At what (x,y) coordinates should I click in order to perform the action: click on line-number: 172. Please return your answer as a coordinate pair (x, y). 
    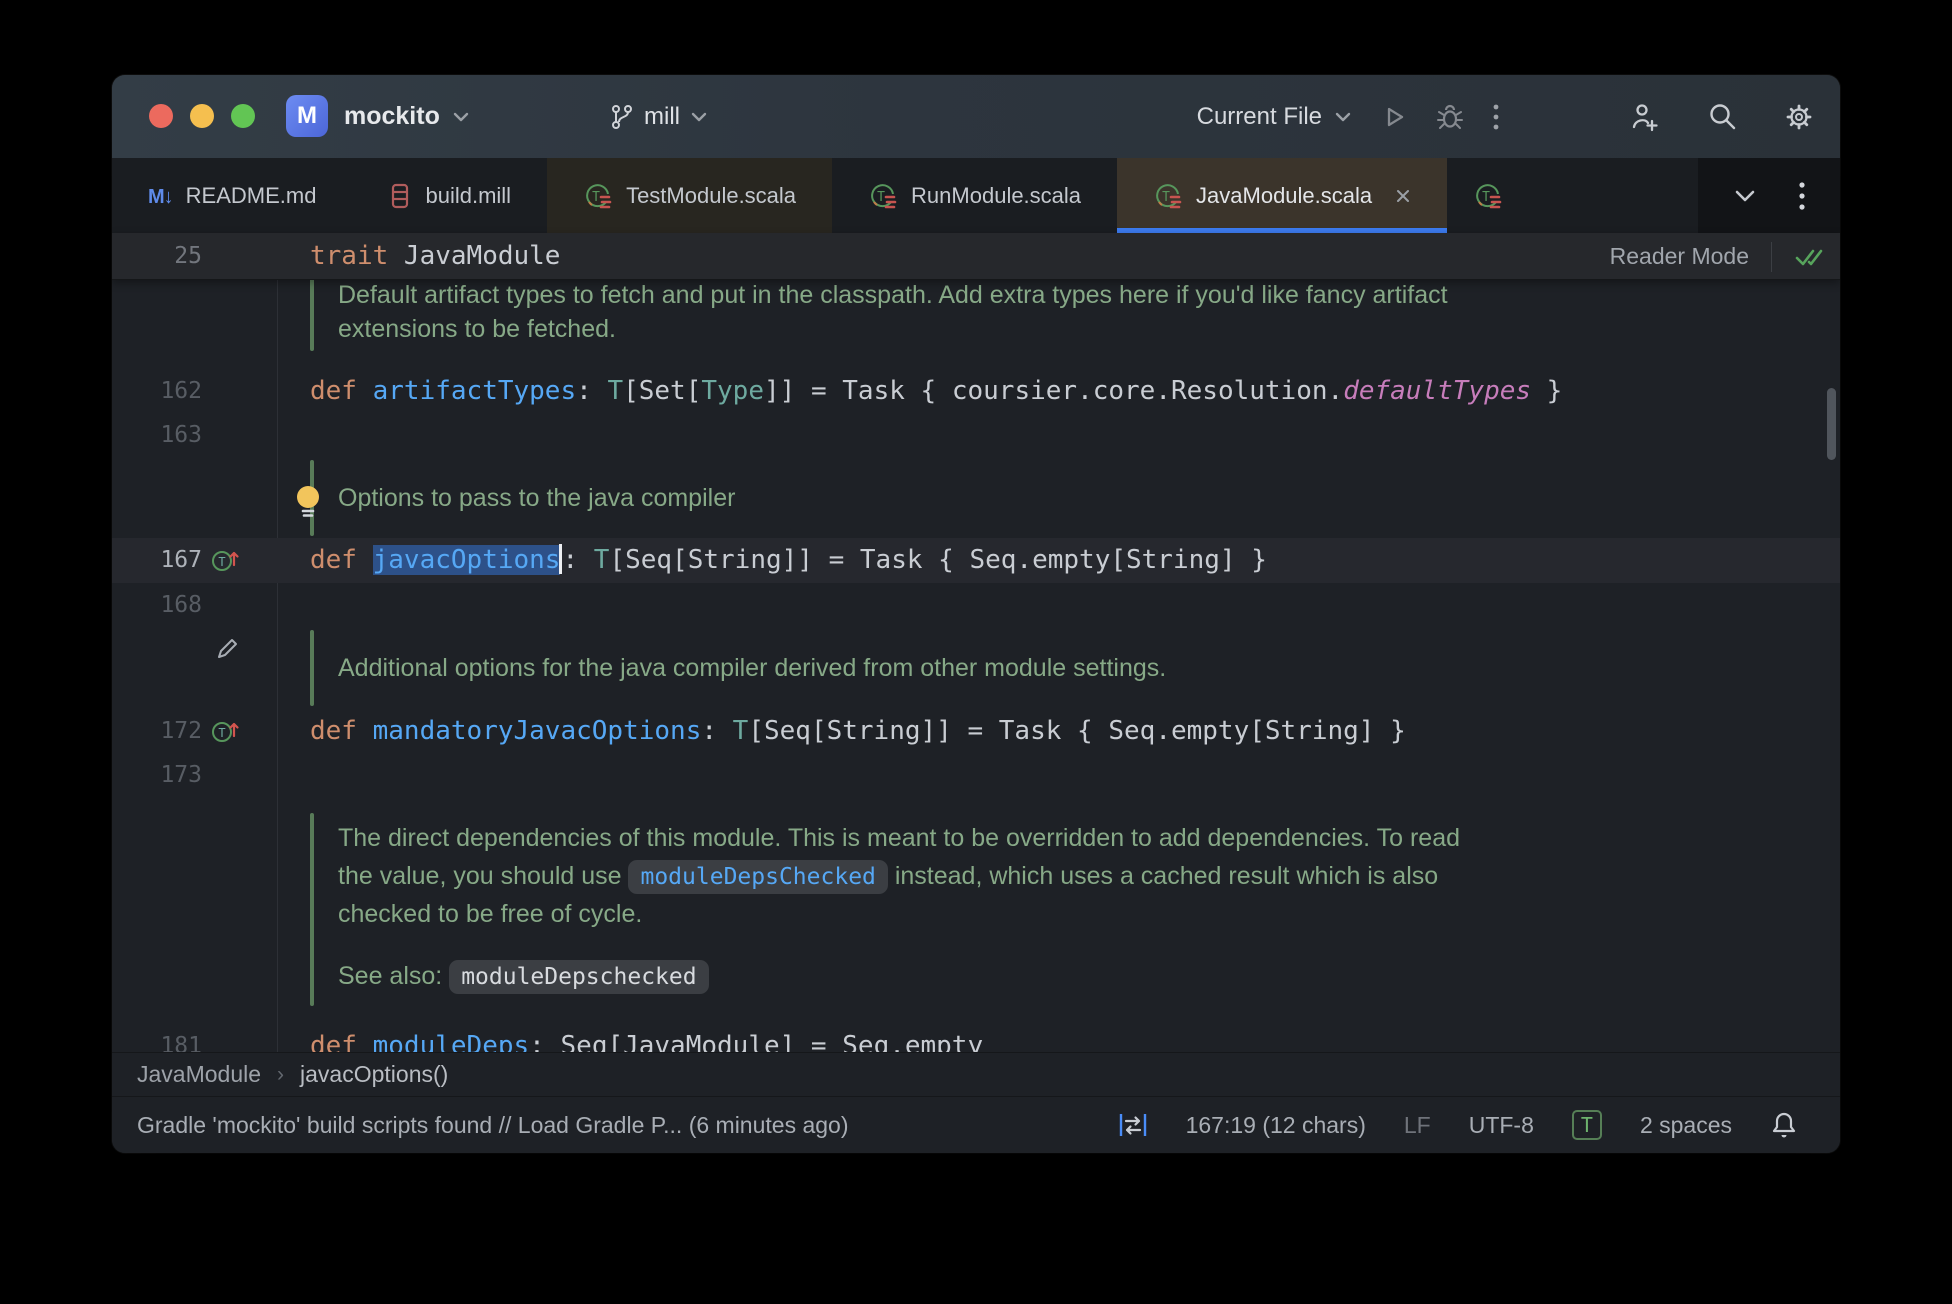
    Looking at the image, I should click on (181, 730).